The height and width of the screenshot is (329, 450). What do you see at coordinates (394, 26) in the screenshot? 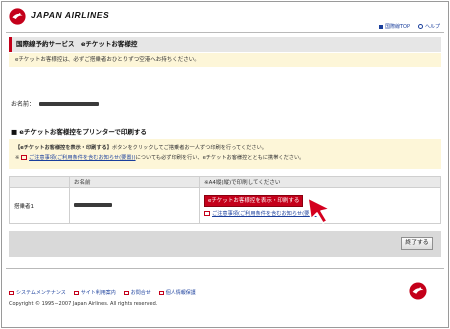
I see `intl-top-link: 国際線TOP` at bounding box center [394, 26].